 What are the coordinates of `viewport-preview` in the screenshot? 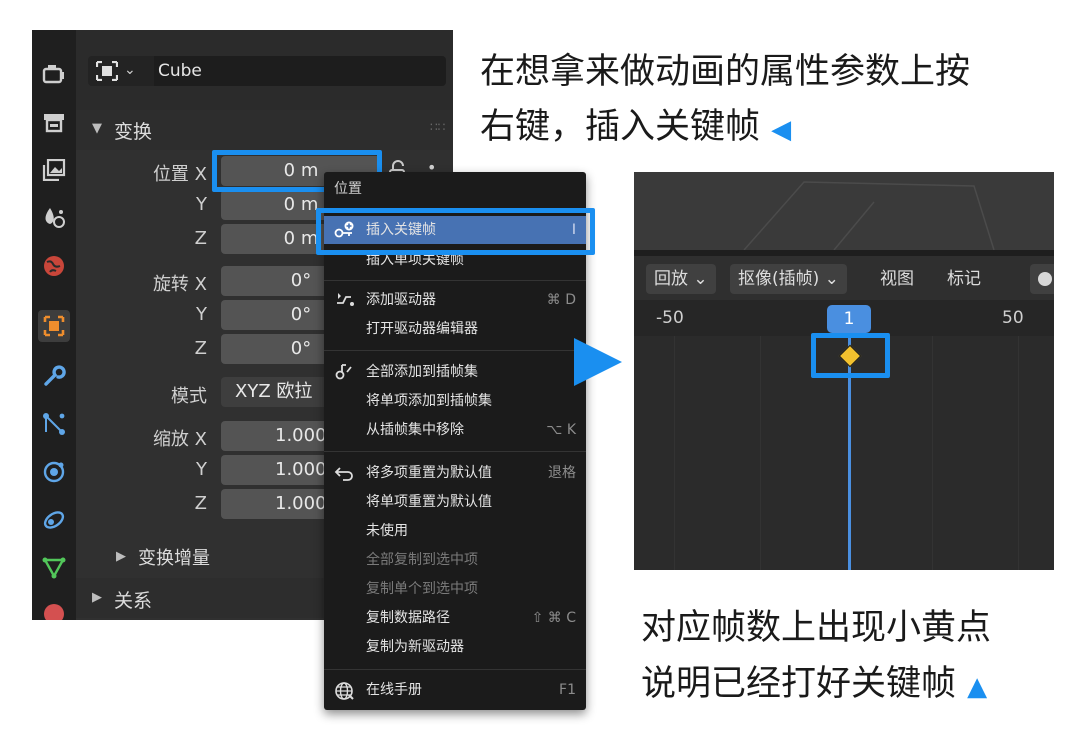 It's located at (844, 211).